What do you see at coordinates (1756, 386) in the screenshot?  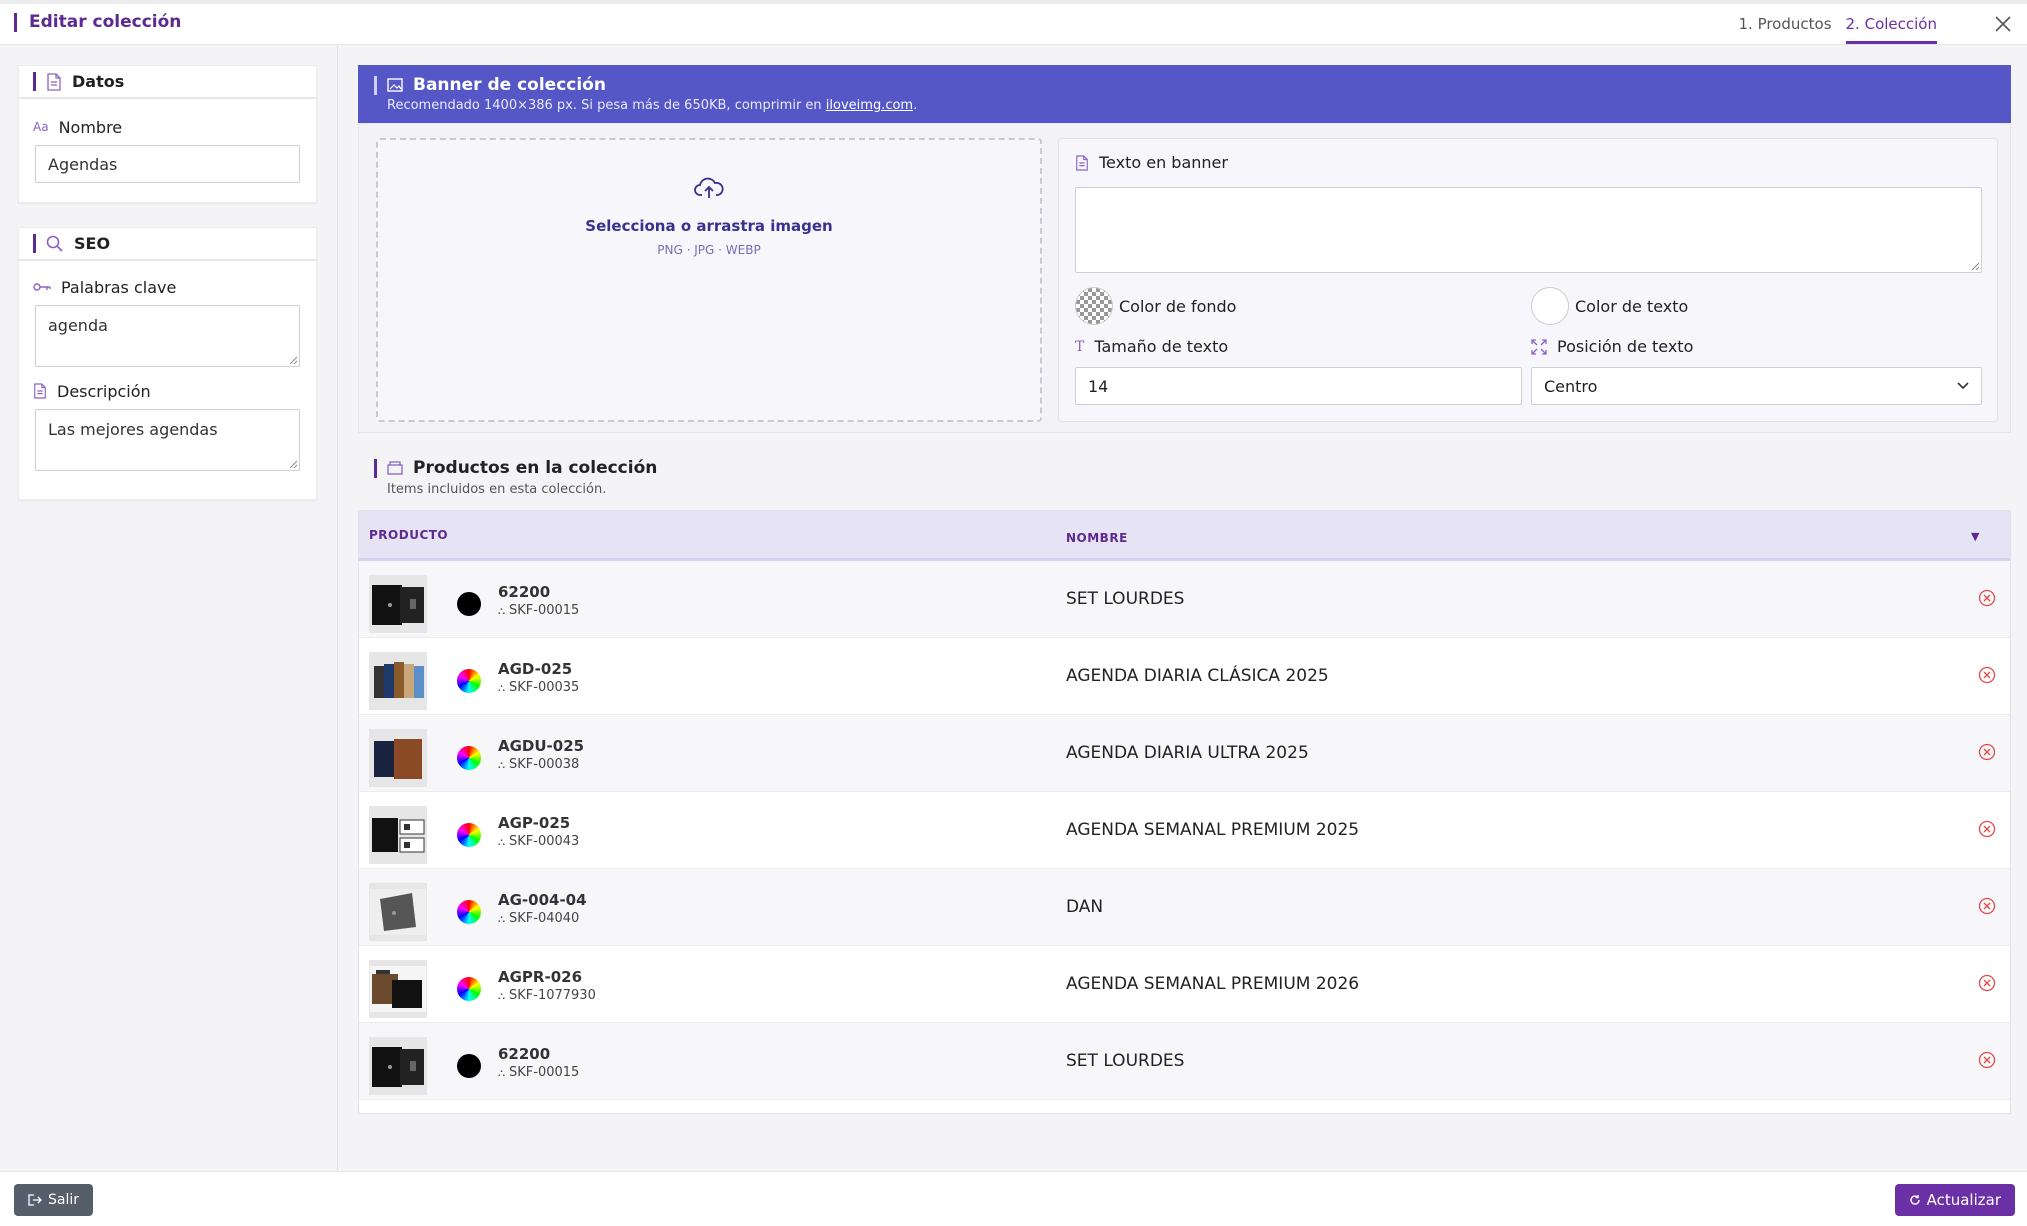 I see `text-position-select: Centro` at bounding box center [1756, 386].